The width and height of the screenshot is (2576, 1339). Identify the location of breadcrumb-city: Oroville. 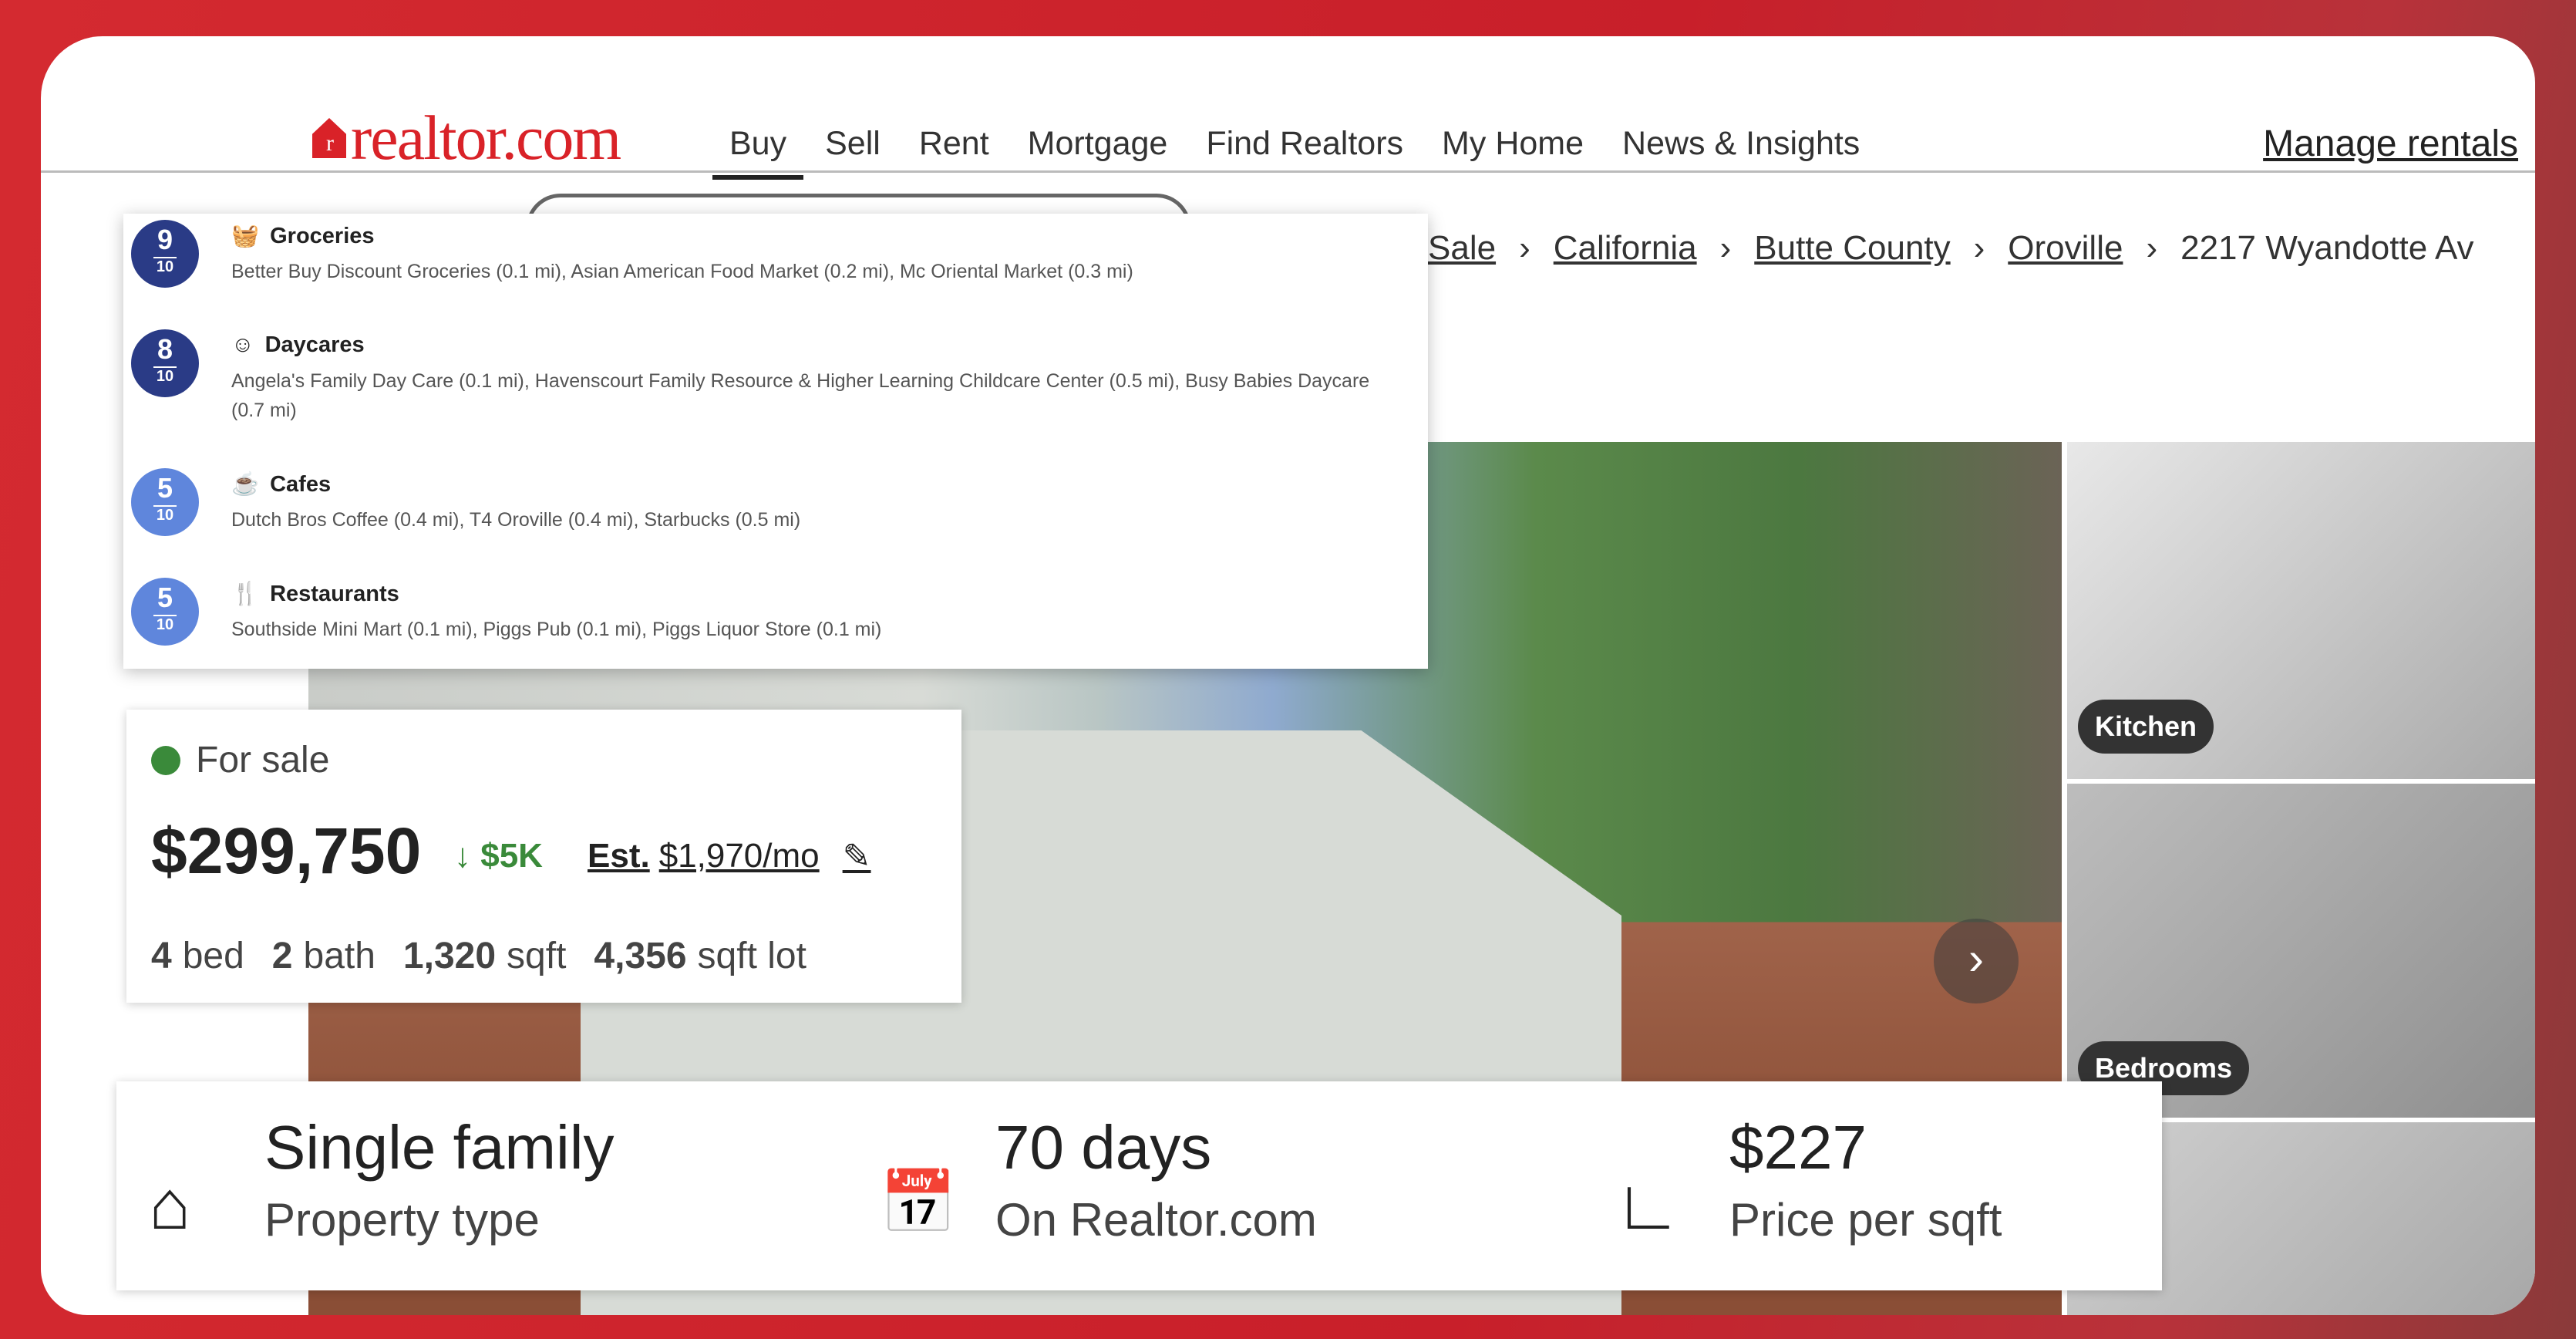
(2065, 248).